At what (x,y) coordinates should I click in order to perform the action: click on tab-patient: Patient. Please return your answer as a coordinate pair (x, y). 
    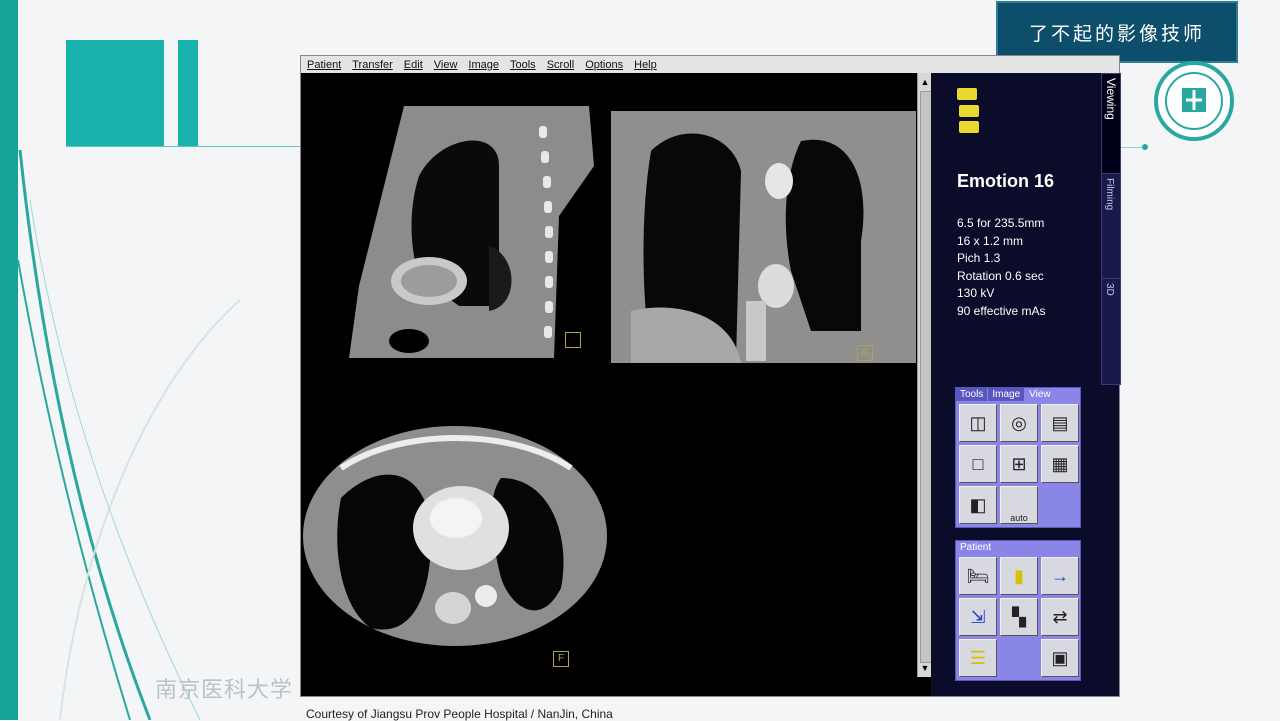
    Looking at the image, I should click on (976, 547).